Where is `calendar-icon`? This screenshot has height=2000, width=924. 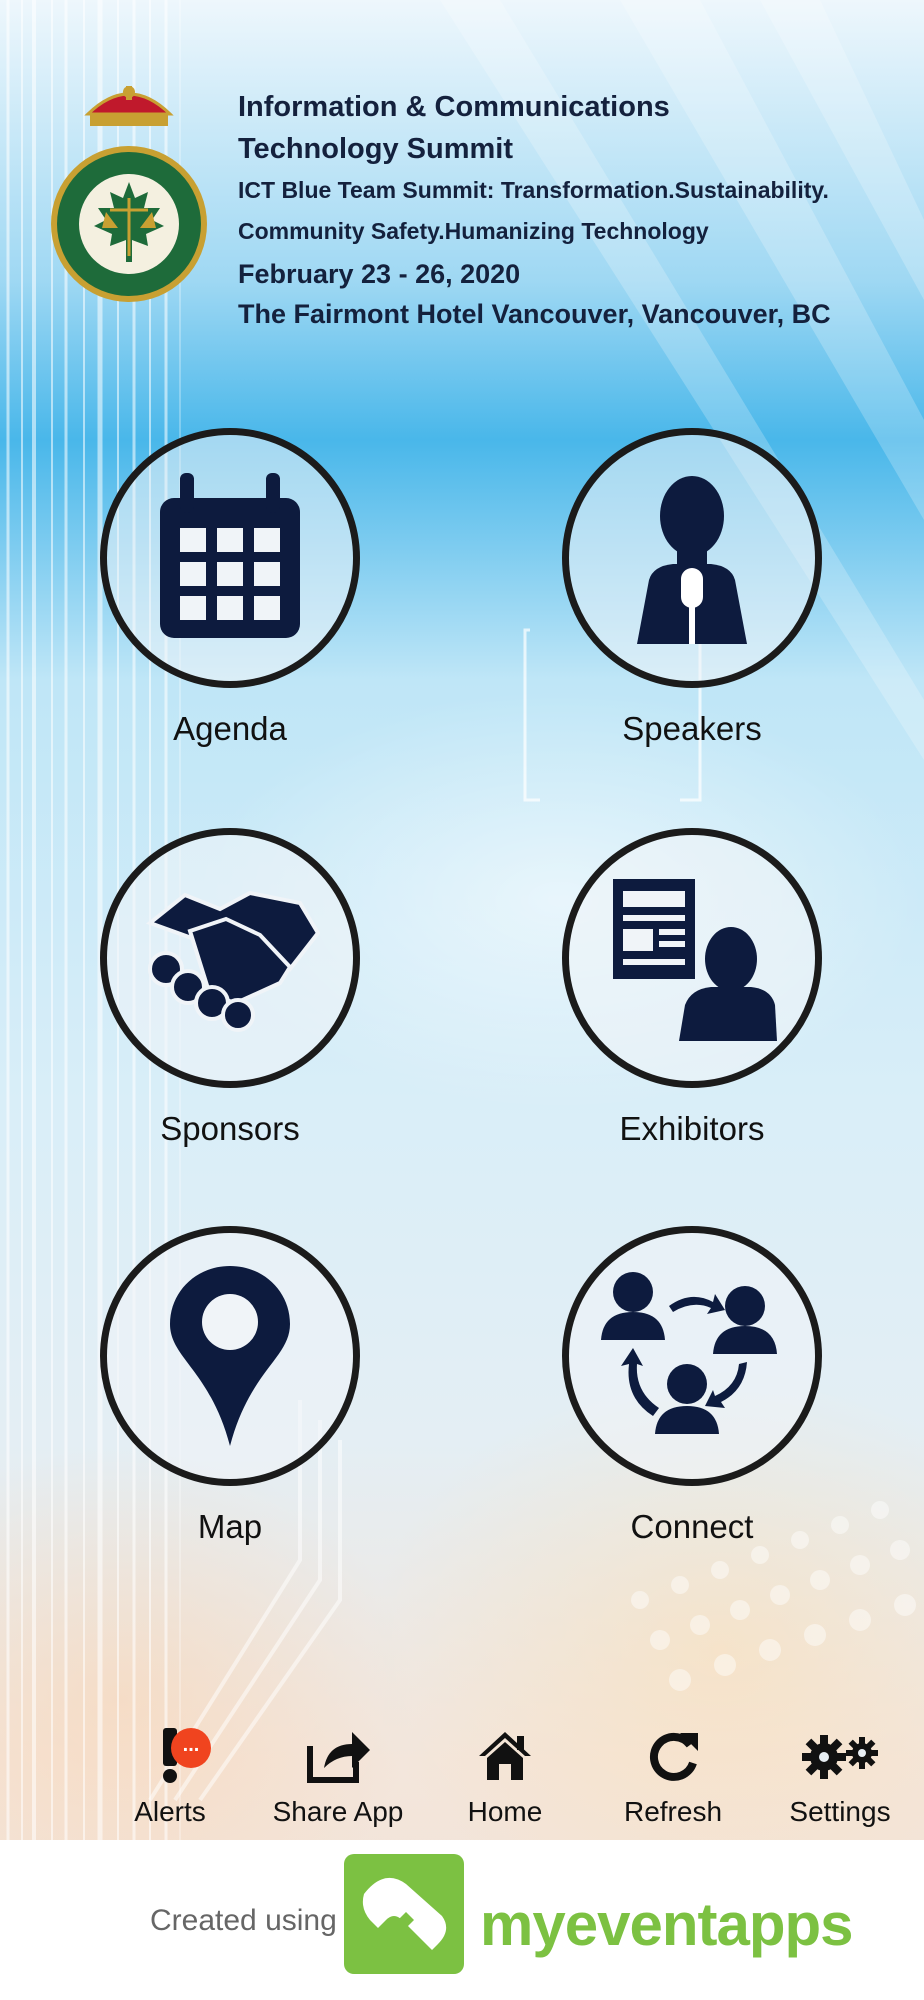 calendar-icon is located at coordinates (230, 555).